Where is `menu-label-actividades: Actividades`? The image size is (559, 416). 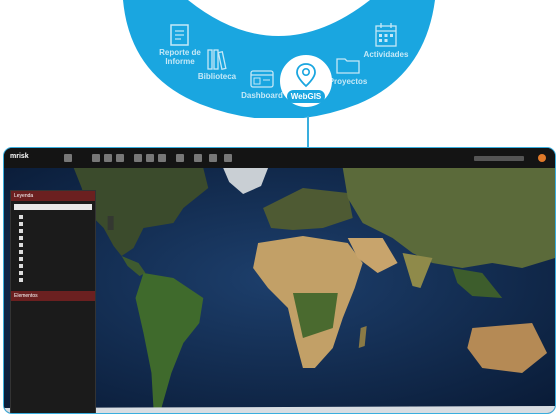
menu-label-actividades: Actividades is located at coordinates (386, 54).